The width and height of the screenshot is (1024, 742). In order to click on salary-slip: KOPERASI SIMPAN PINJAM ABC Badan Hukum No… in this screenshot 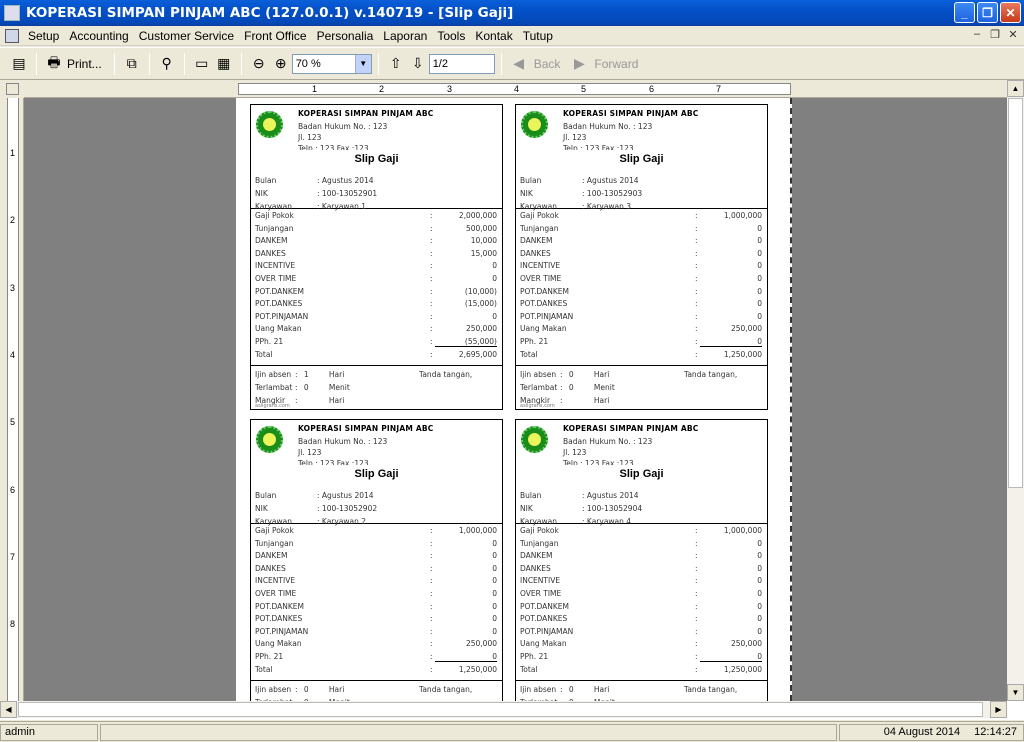, I will do `click(376, 560)`.